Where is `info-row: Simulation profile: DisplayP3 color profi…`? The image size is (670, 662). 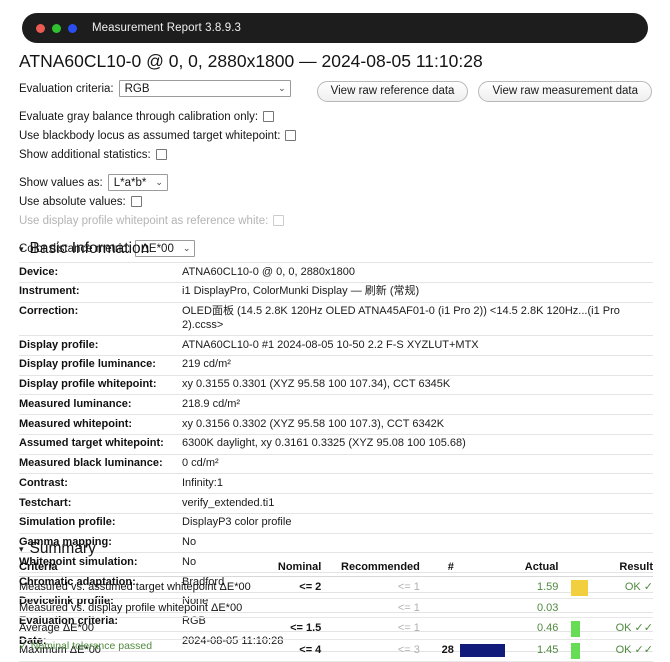 info-row: Simulation profile: DisplayP3 color profi… is located at coordinates (336, 522).